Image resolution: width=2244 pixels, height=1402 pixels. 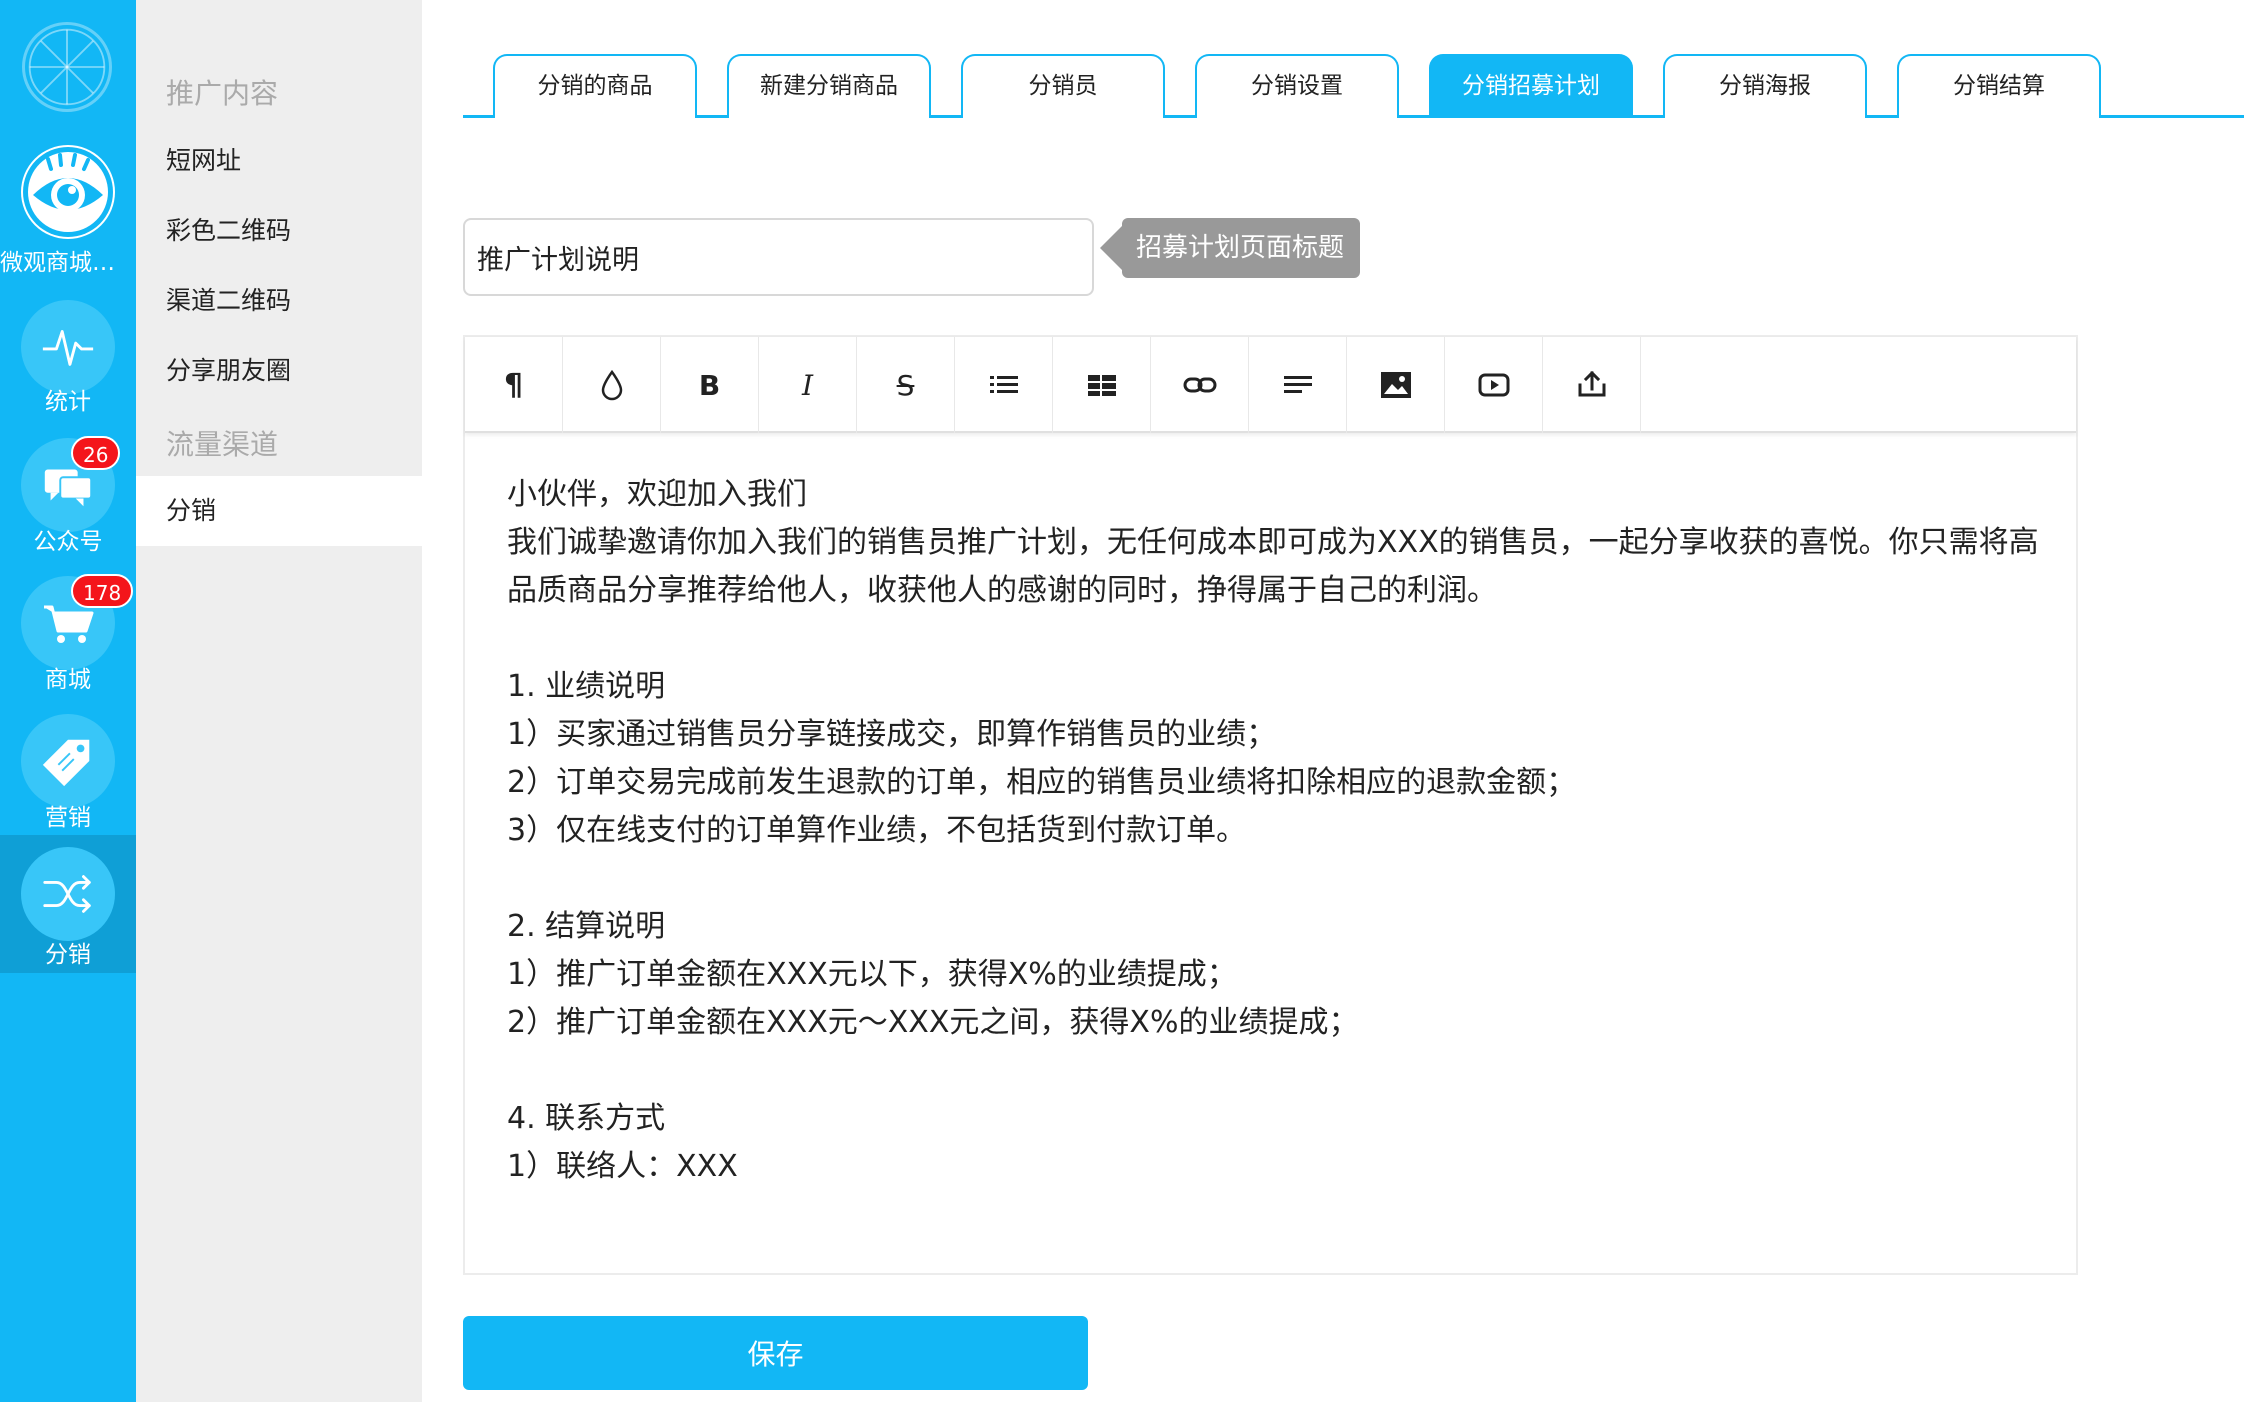 What do you see at coordinates (68, 894) in the screenshot?
I see `shuffle-icon` at bounding box center [68, 894].